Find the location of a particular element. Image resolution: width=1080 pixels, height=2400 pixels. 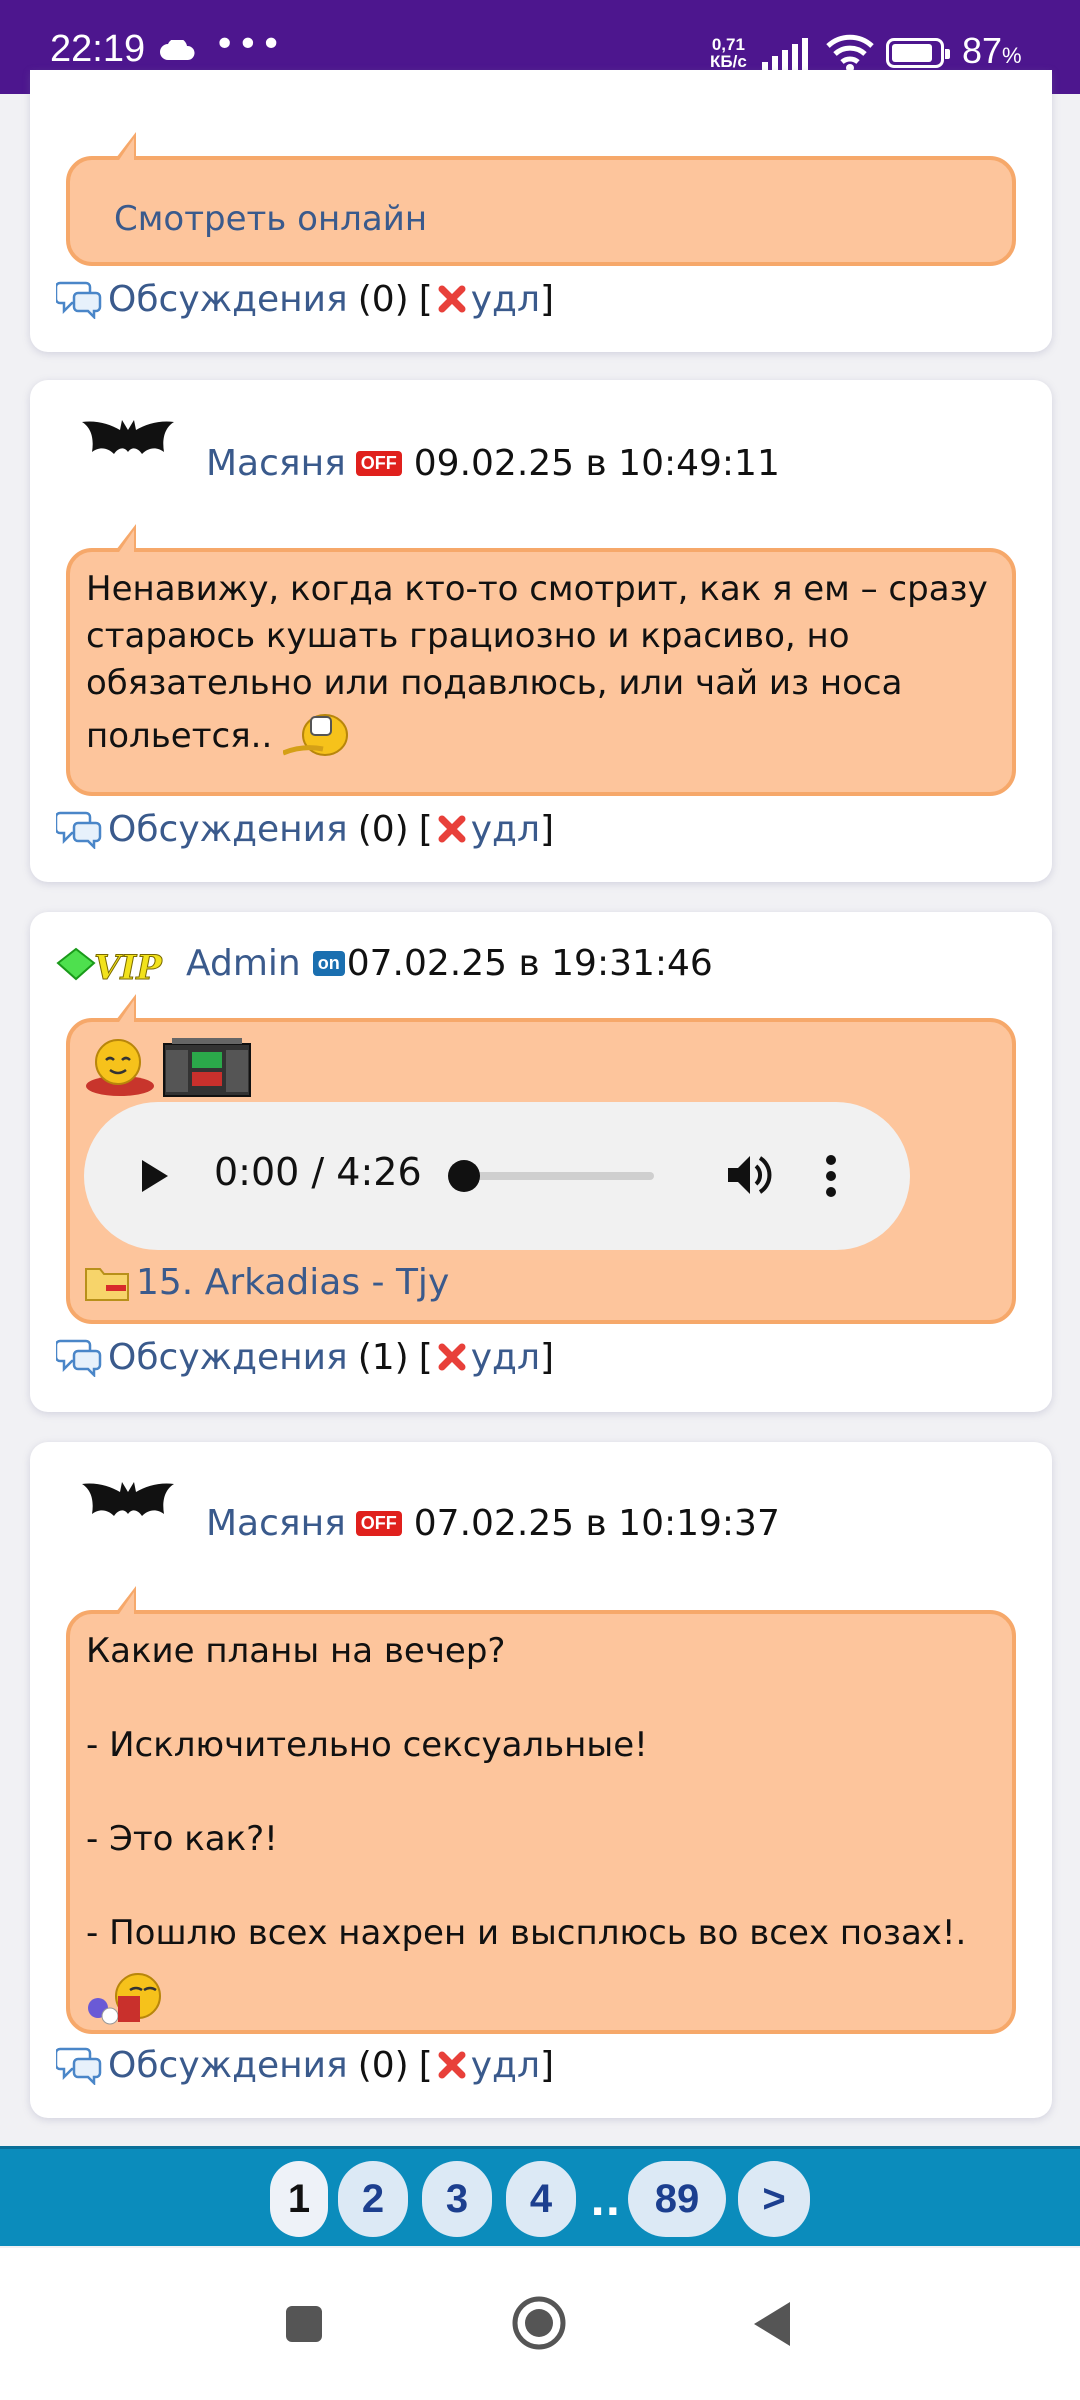

stereo-icon is located at coordinates (207, 1067).